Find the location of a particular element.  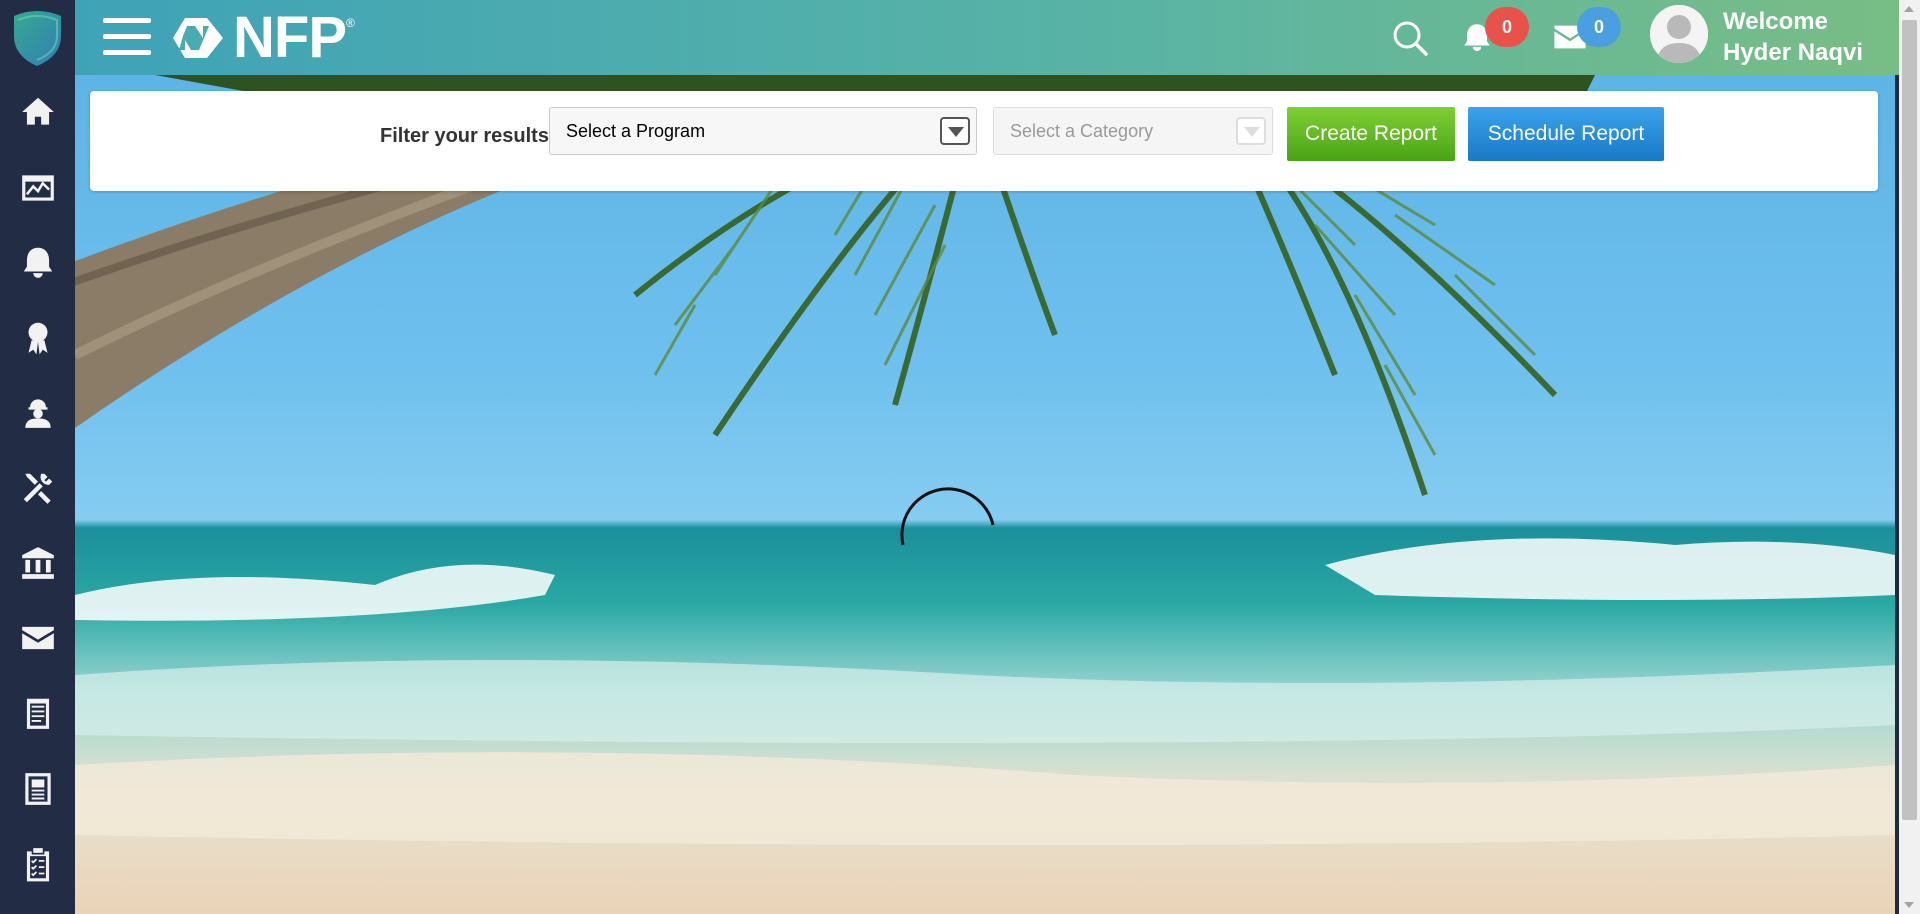

program-select: Select a Program is located at coordinates (763, 131).